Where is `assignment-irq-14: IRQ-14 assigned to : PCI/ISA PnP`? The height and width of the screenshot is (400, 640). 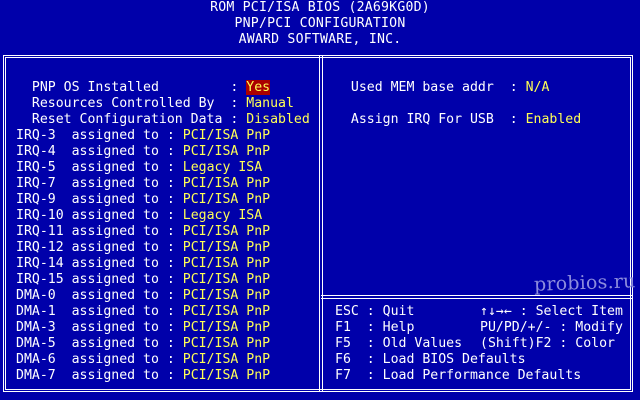
assignment-irq-14: IRQ-14 assigned to : PCI/ISA PnP is located at coordinates (143, 264).